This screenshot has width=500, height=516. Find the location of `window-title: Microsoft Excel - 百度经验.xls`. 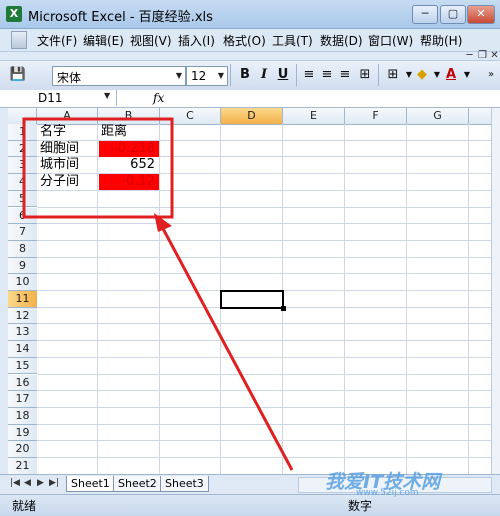

window-title: Microsoft Excel - 百度经验.xls is located at coordinates (120, 15).